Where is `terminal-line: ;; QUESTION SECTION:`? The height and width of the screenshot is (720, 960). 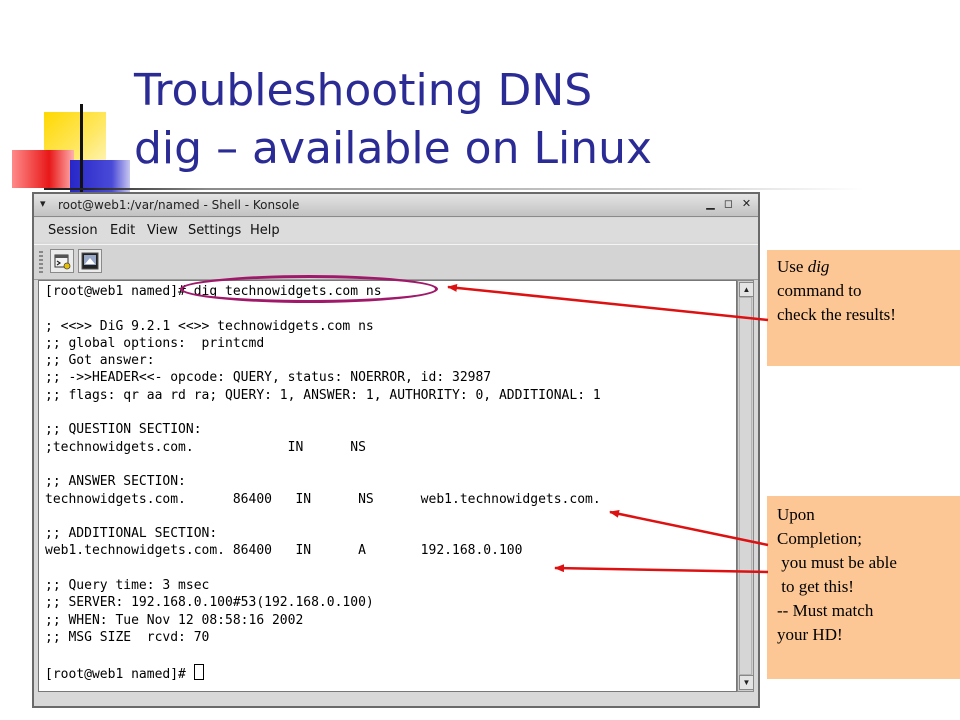 terminal-line: ;; QUESTION SECTION: is located at coordinates (123, 430).